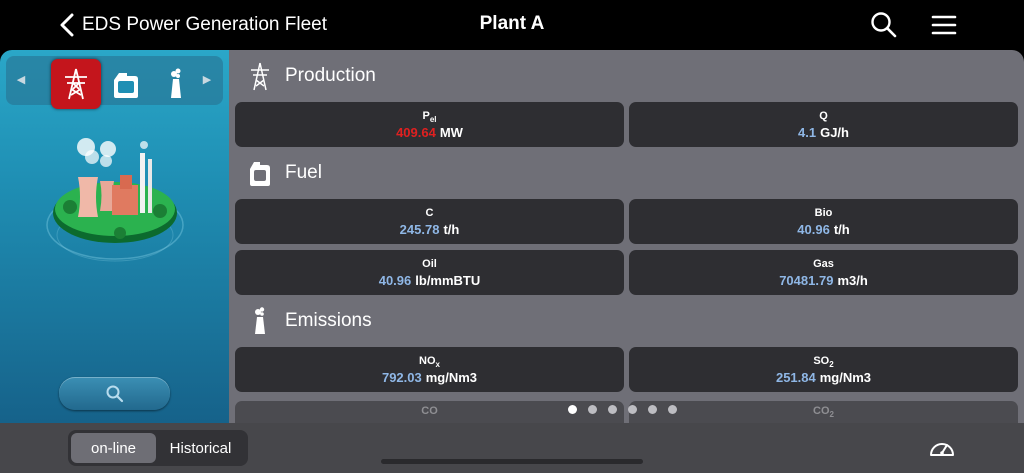 The image size is (1024, 473). What do you see at coordinates (303, 172) in the screenshot?
I see `section-title: Fuel` at bounding box center [303, 172].